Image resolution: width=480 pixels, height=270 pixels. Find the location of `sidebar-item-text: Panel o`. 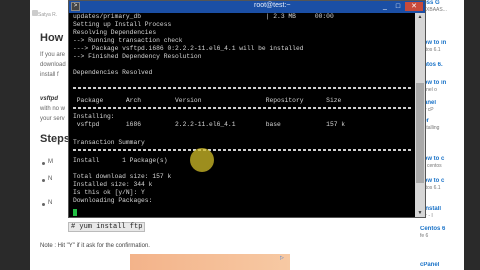

sidebar-item-text: Panel o is located at coordinates (428, 90).